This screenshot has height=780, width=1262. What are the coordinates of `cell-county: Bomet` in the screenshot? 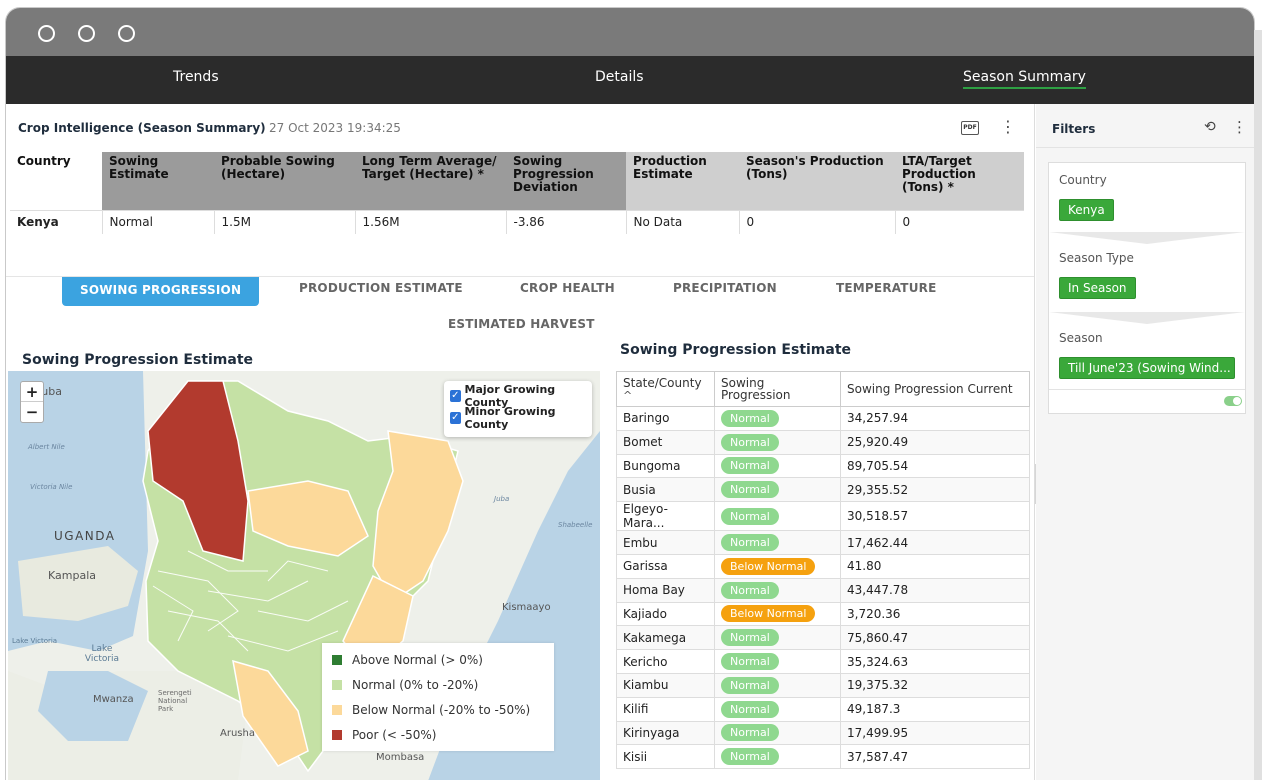 It's located at (665, 442).